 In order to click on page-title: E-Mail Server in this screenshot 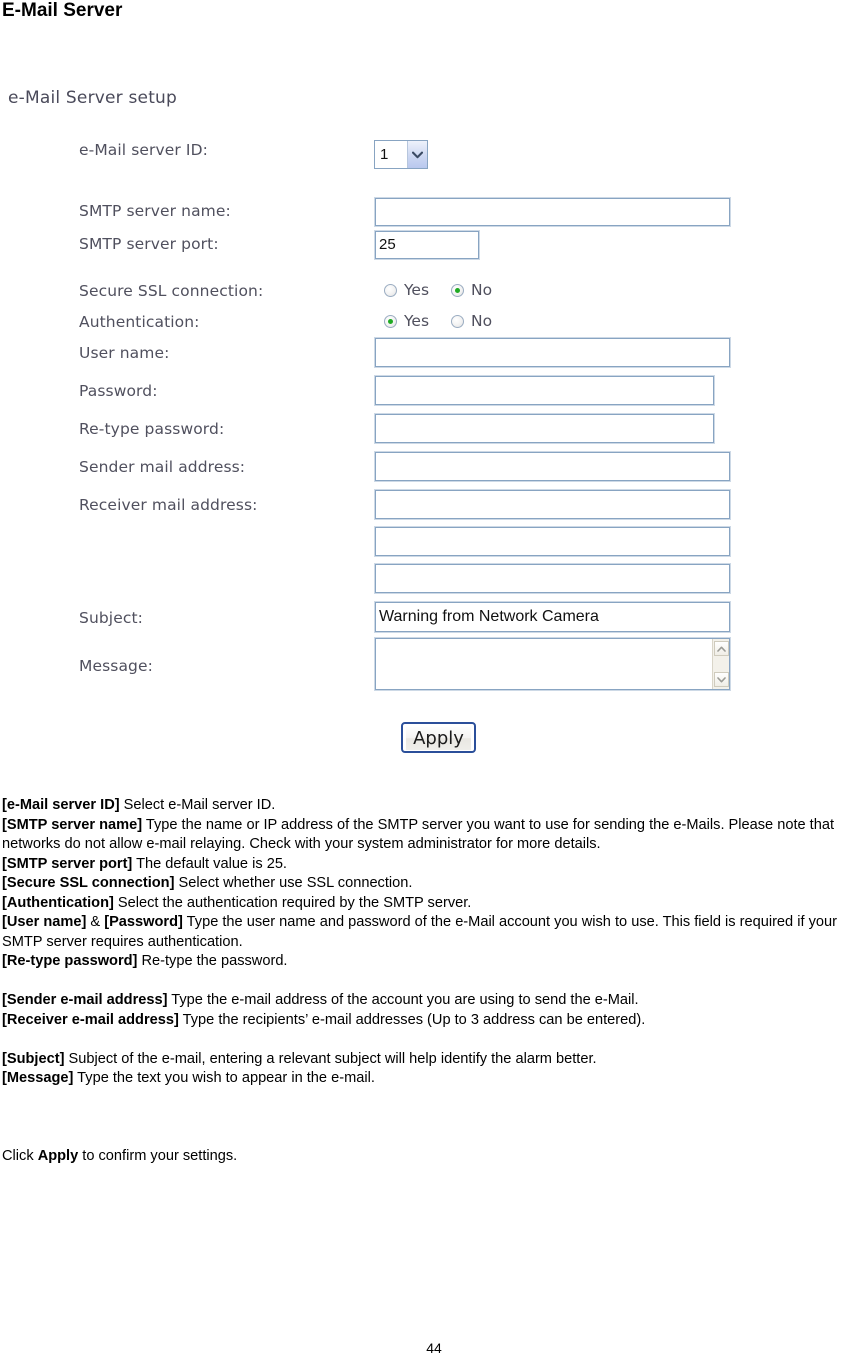, I will do `click(62, 10)`.